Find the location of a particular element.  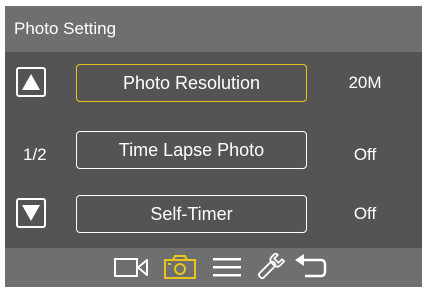

menu-item-photo-resolution: Photo Resolution is located at coordinates (191, 83).